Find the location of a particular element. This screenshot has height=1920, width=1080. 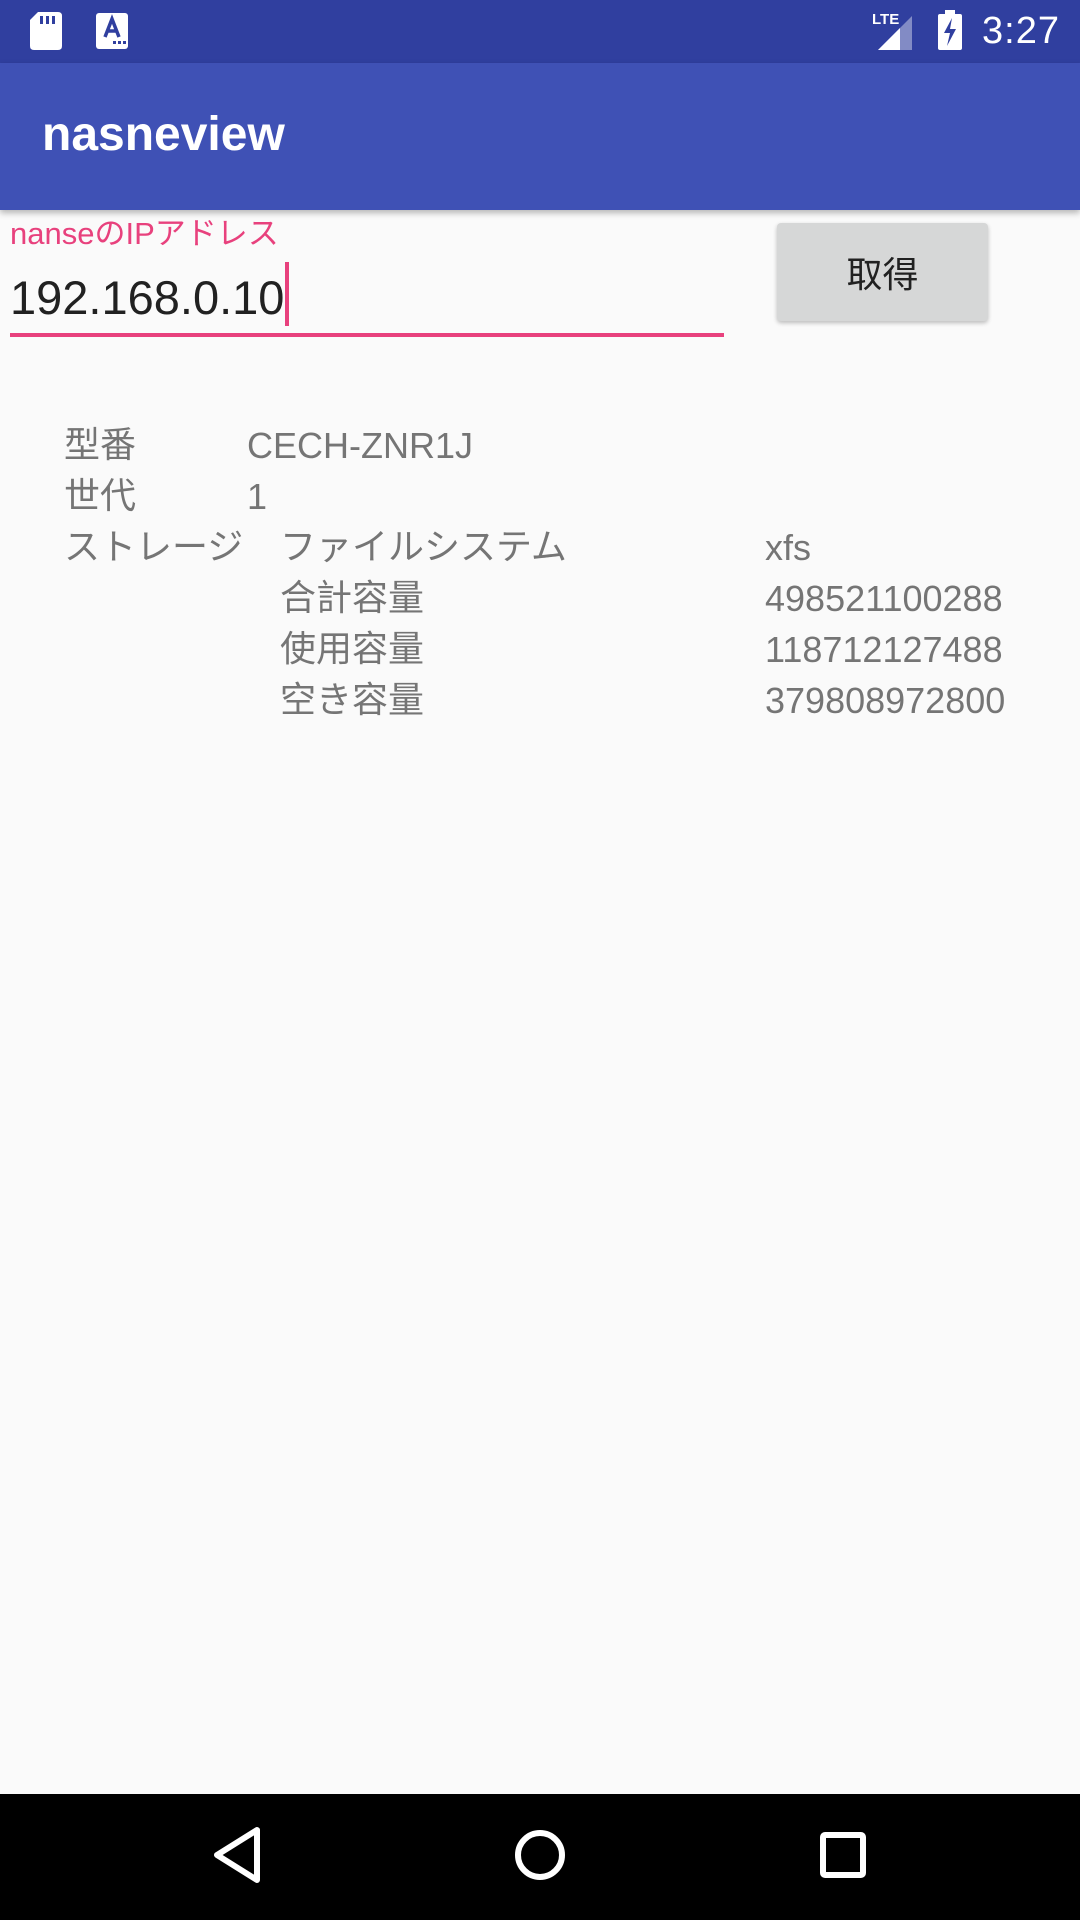

battery-charging-icon is located at coordinates (950, 31).